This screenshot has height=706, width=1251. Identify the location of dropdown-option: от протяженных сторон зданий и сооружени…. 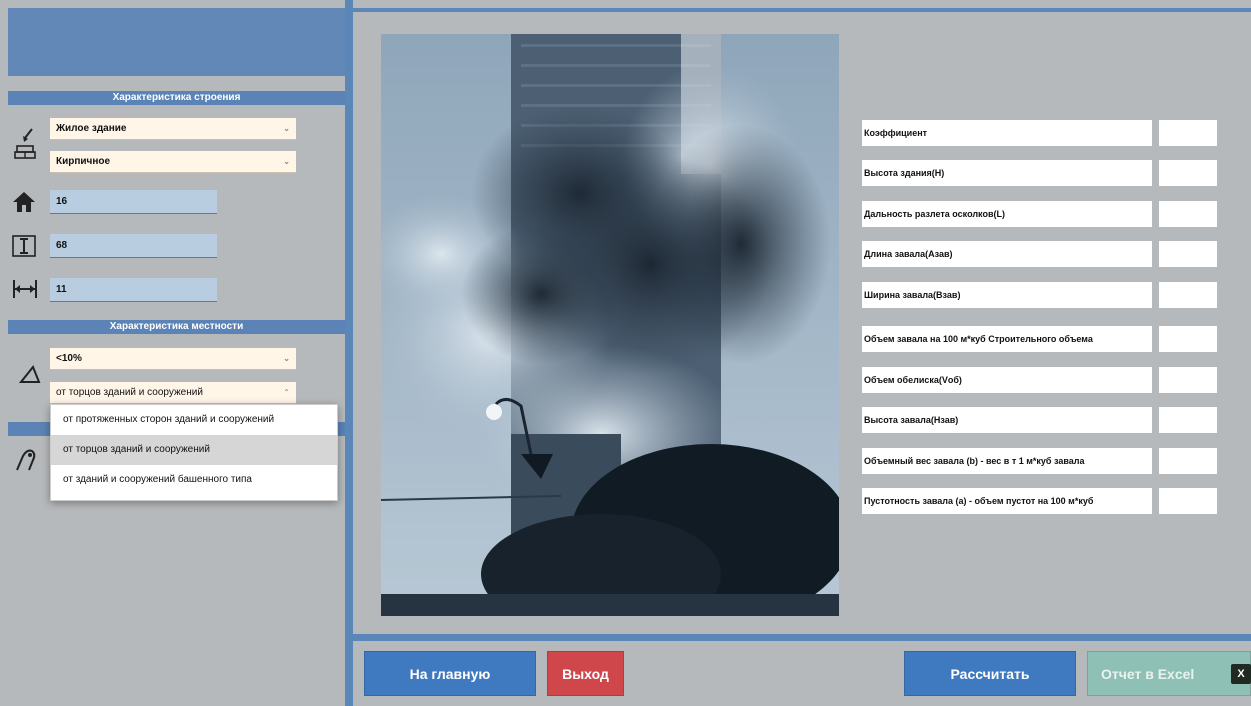
(194, 420).